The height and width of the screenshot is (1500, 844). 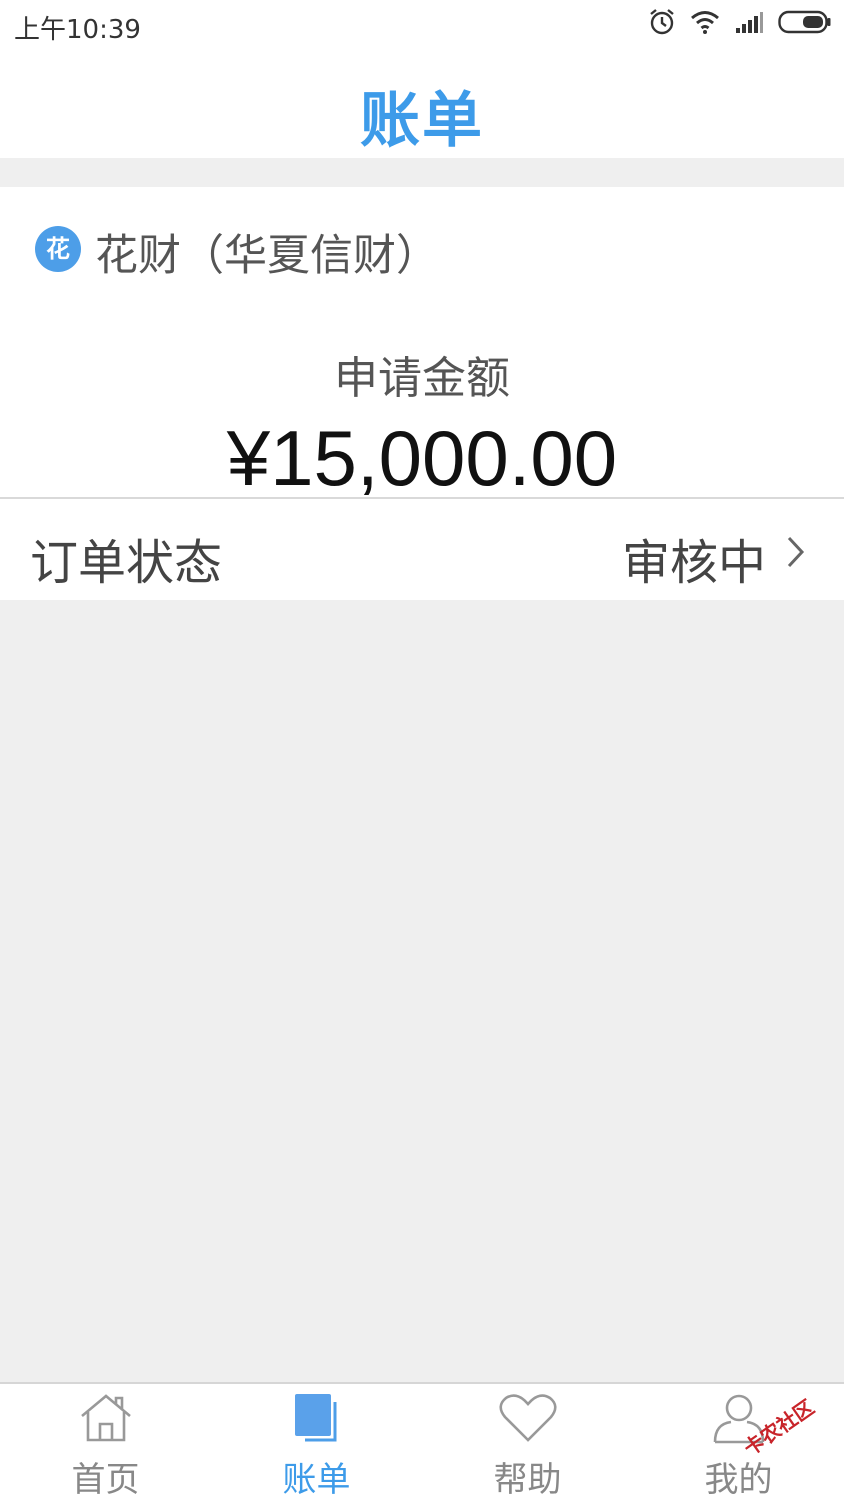 I want to click on alarm-icon, so click(x=662, y=24).